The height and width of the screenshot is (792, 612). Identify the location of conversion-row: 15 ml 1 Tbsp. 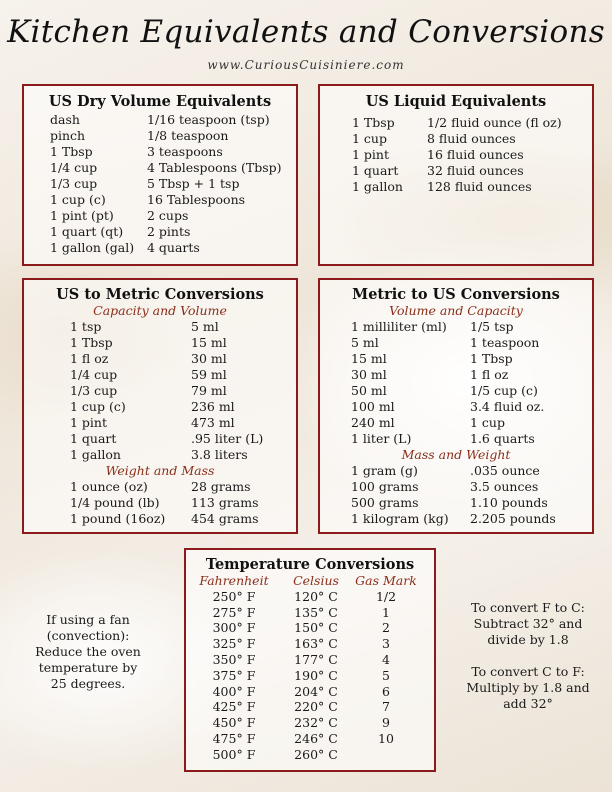
(471, 359).